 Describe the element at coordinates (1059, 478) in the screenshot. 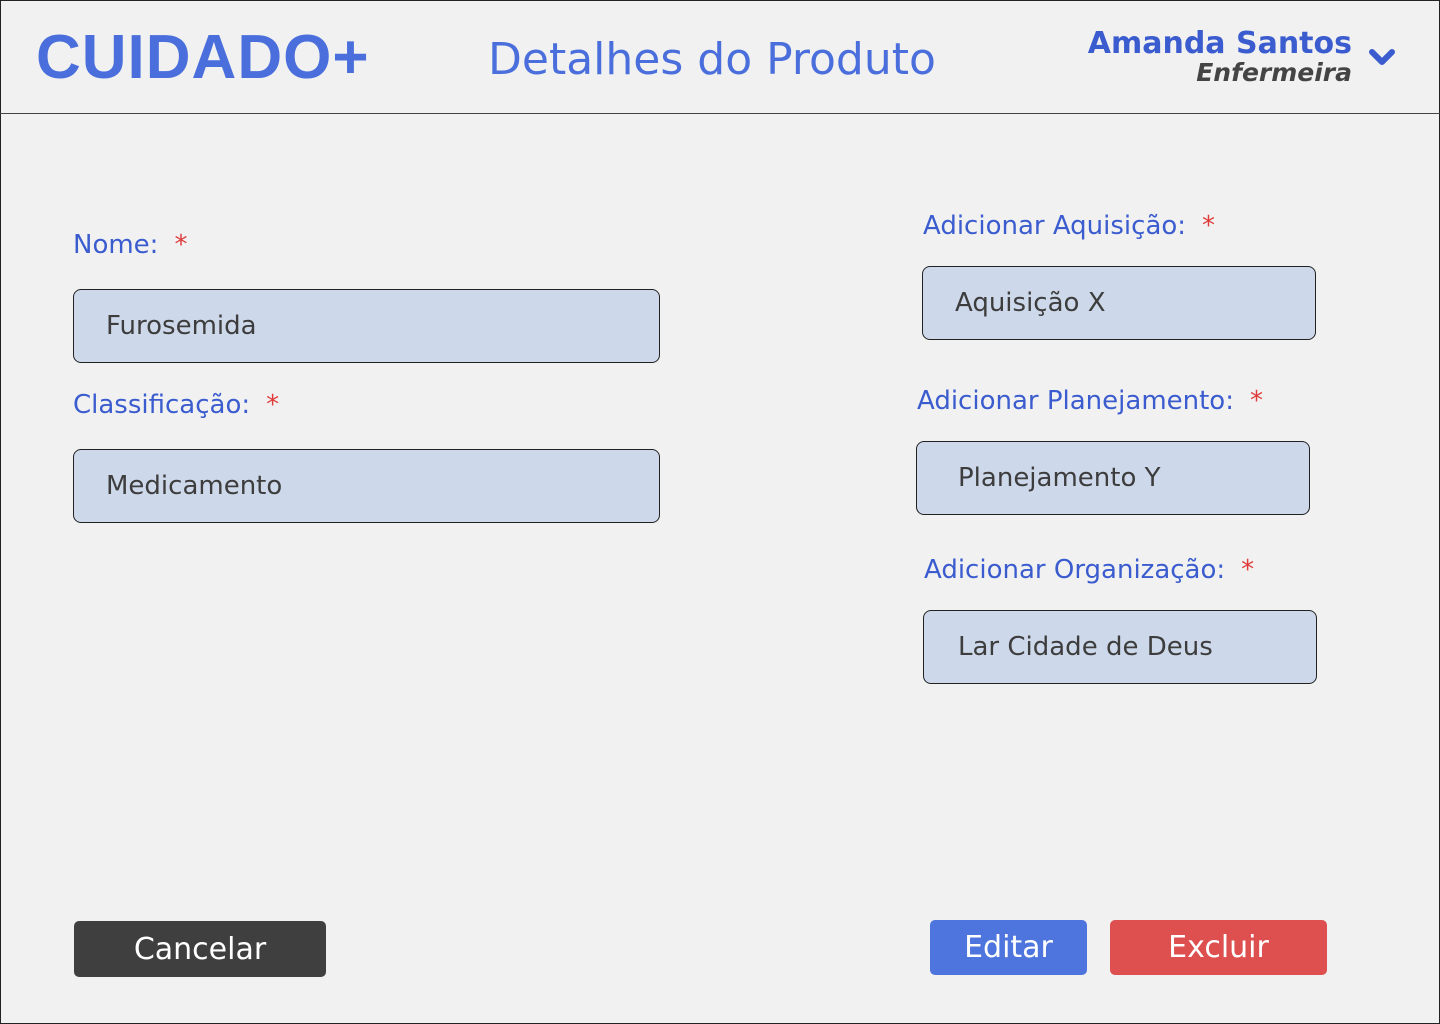

I see `planejamento-value: Planejamento Y` at that location.